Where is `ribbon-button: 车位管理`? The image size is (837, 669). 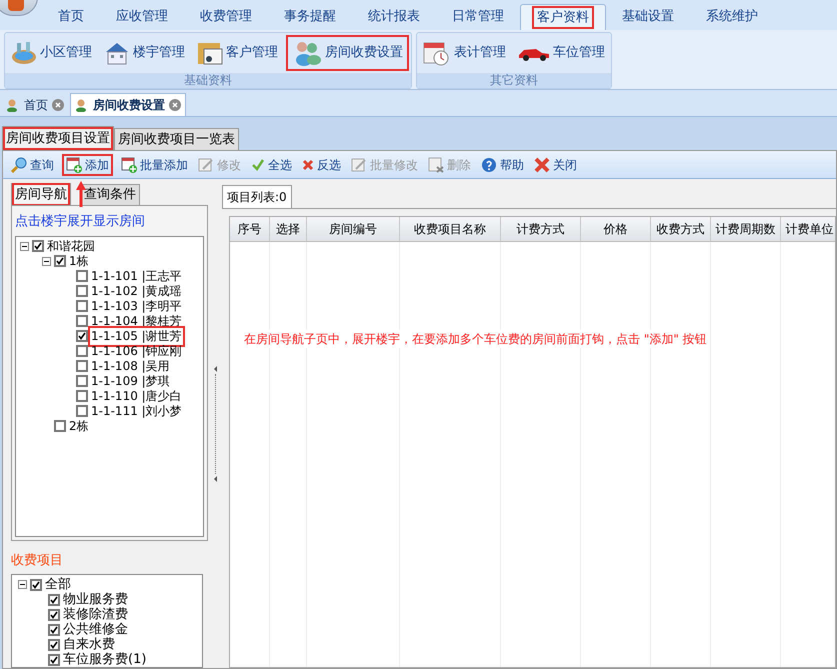 ribbon-button: 车位管理 is located at coordinates (561, 53).